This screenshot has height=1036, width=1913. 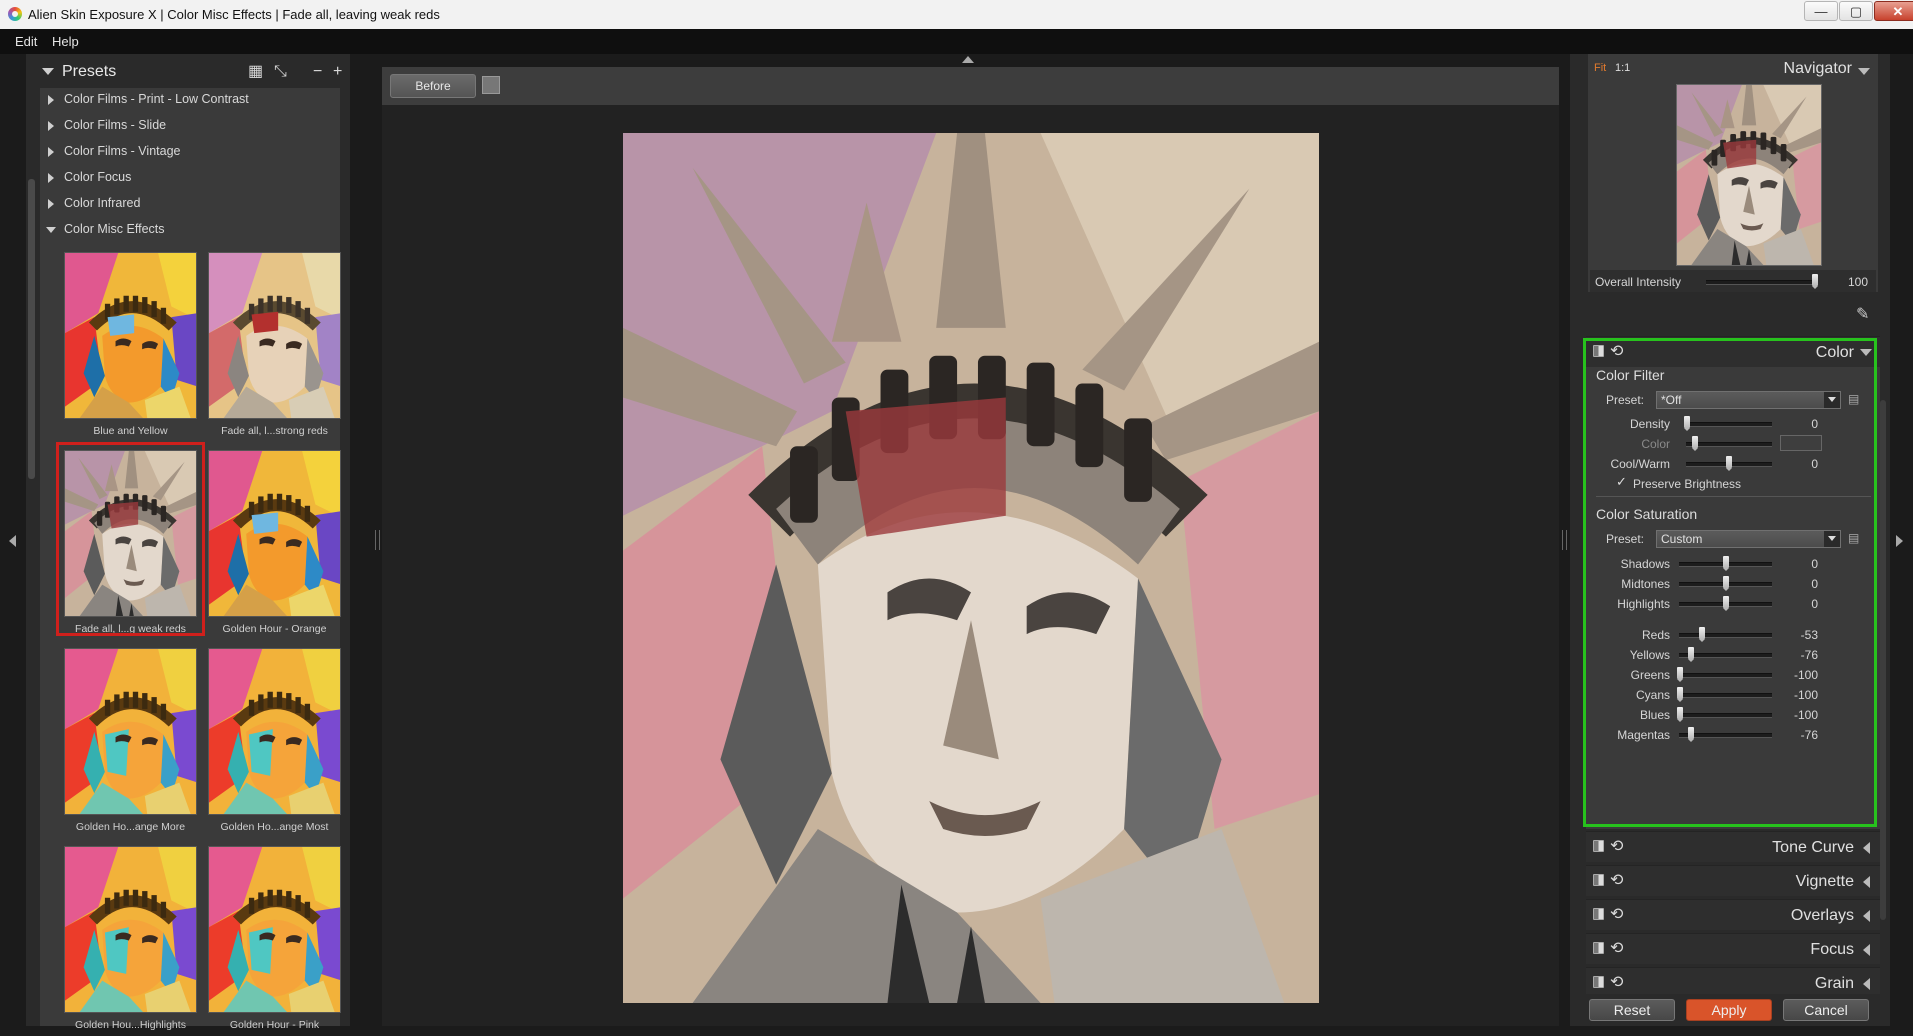 I want to click on collapse-arrow-icon, so click(x=51, y=230).